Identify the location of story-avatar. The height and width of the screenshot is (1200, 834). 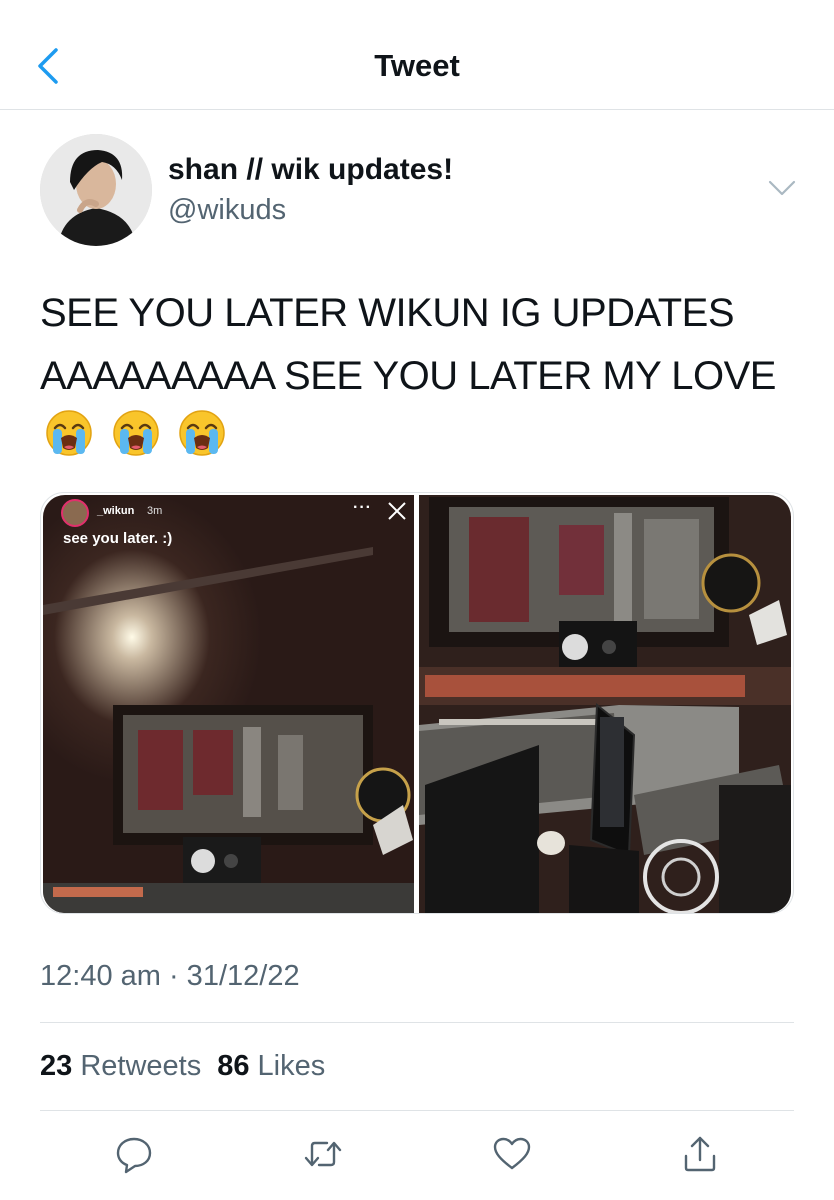
(75, 513).